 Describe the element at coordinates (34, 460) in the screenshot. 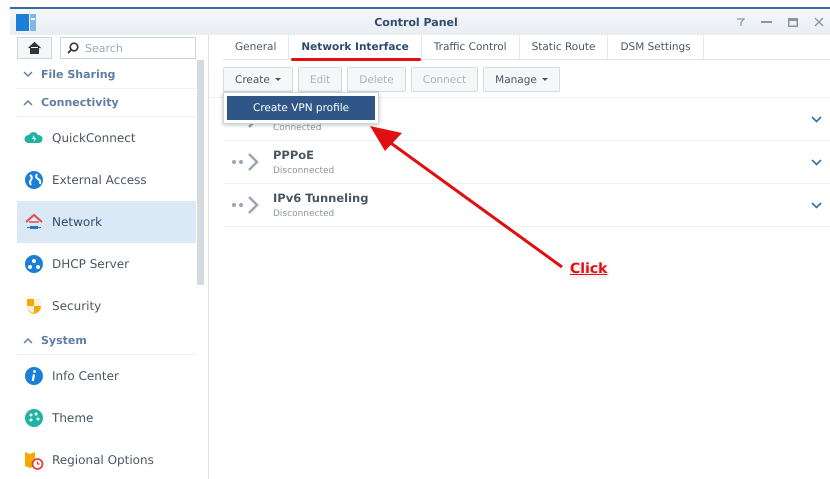

I see `map-clock-icon` at that location.